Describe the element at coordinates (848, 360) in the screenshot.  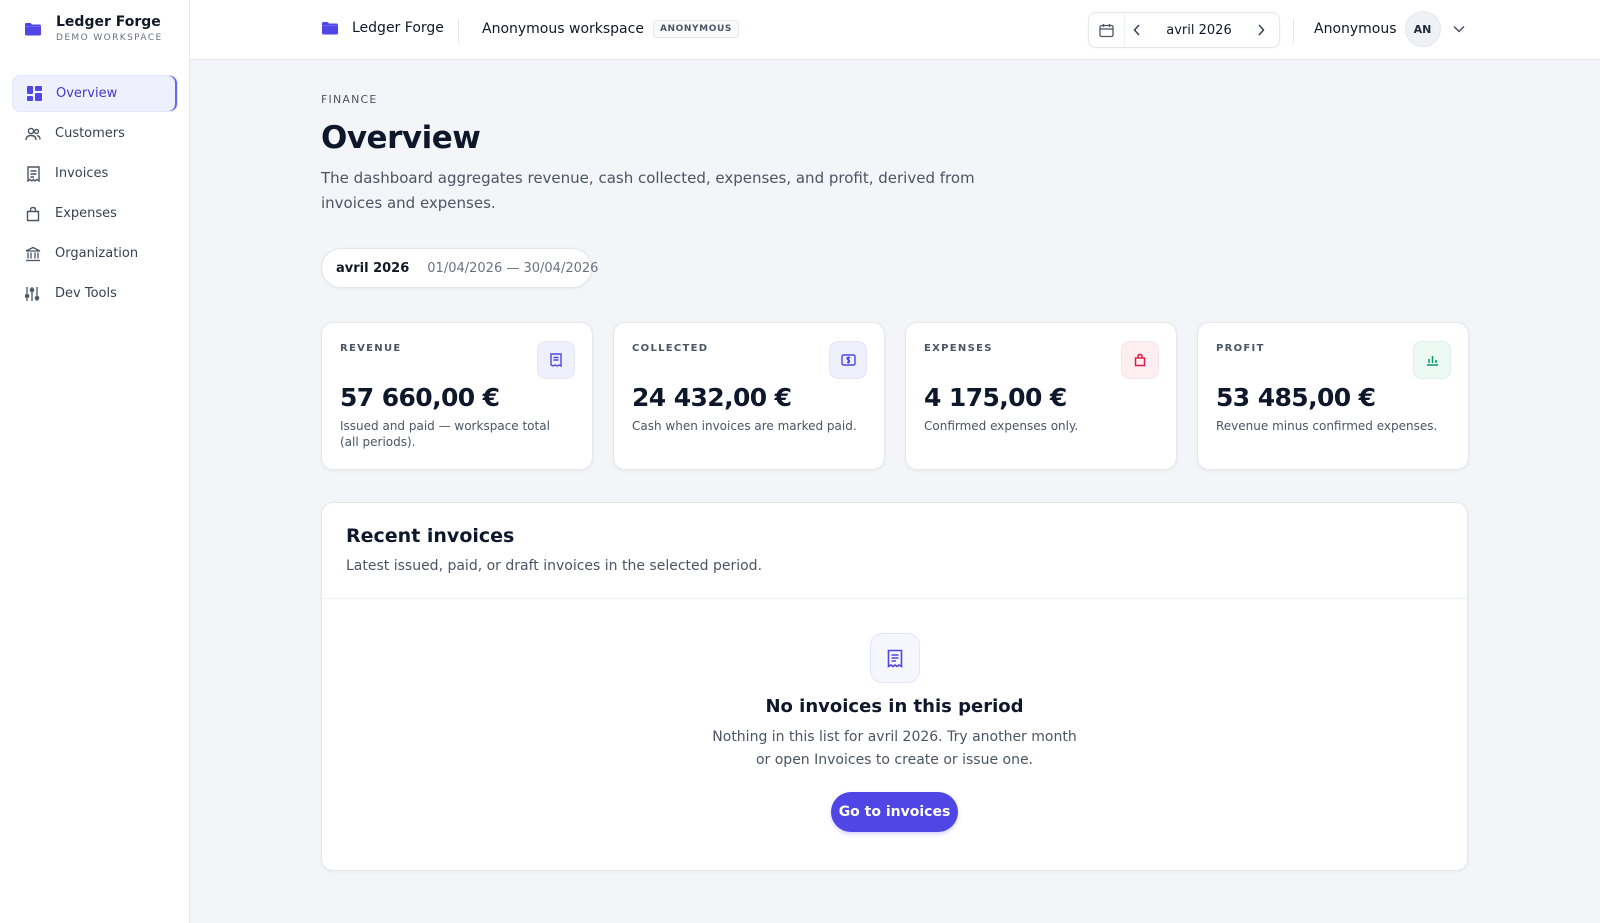
I see `cash-icon` at that location.